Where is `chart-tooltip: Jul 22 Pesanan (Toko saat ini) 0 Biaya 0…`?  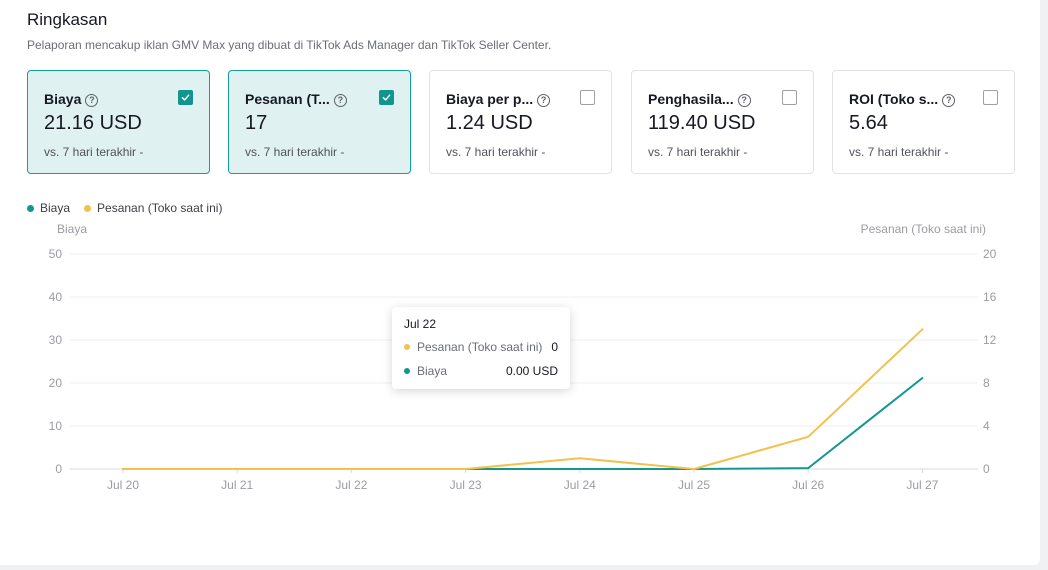
chart-tooltip: Jul 22 Pesanan (Toko saat ini) 0 Biaya 0… is located at coordinates (481, 348).